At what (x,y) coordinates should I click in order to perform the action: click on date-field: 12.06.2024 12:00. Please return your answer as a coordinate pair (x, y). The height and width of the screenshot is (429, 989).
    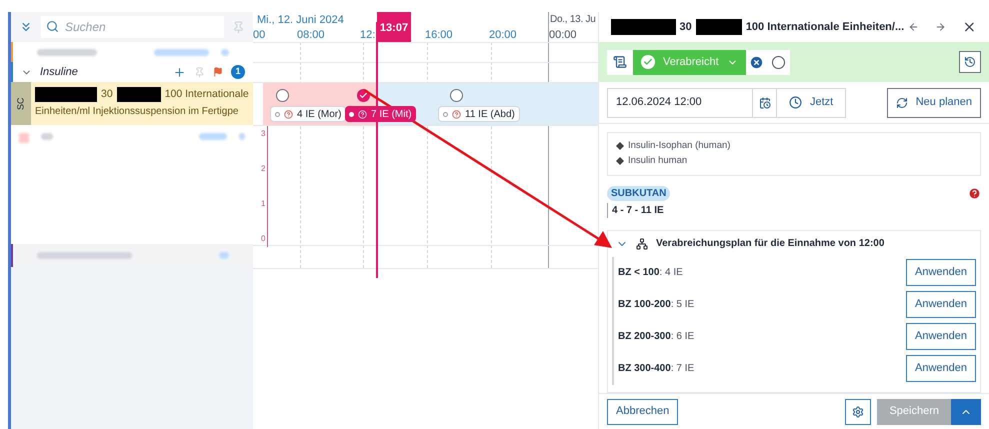
    Looking at the image, I should click on (680, 103).